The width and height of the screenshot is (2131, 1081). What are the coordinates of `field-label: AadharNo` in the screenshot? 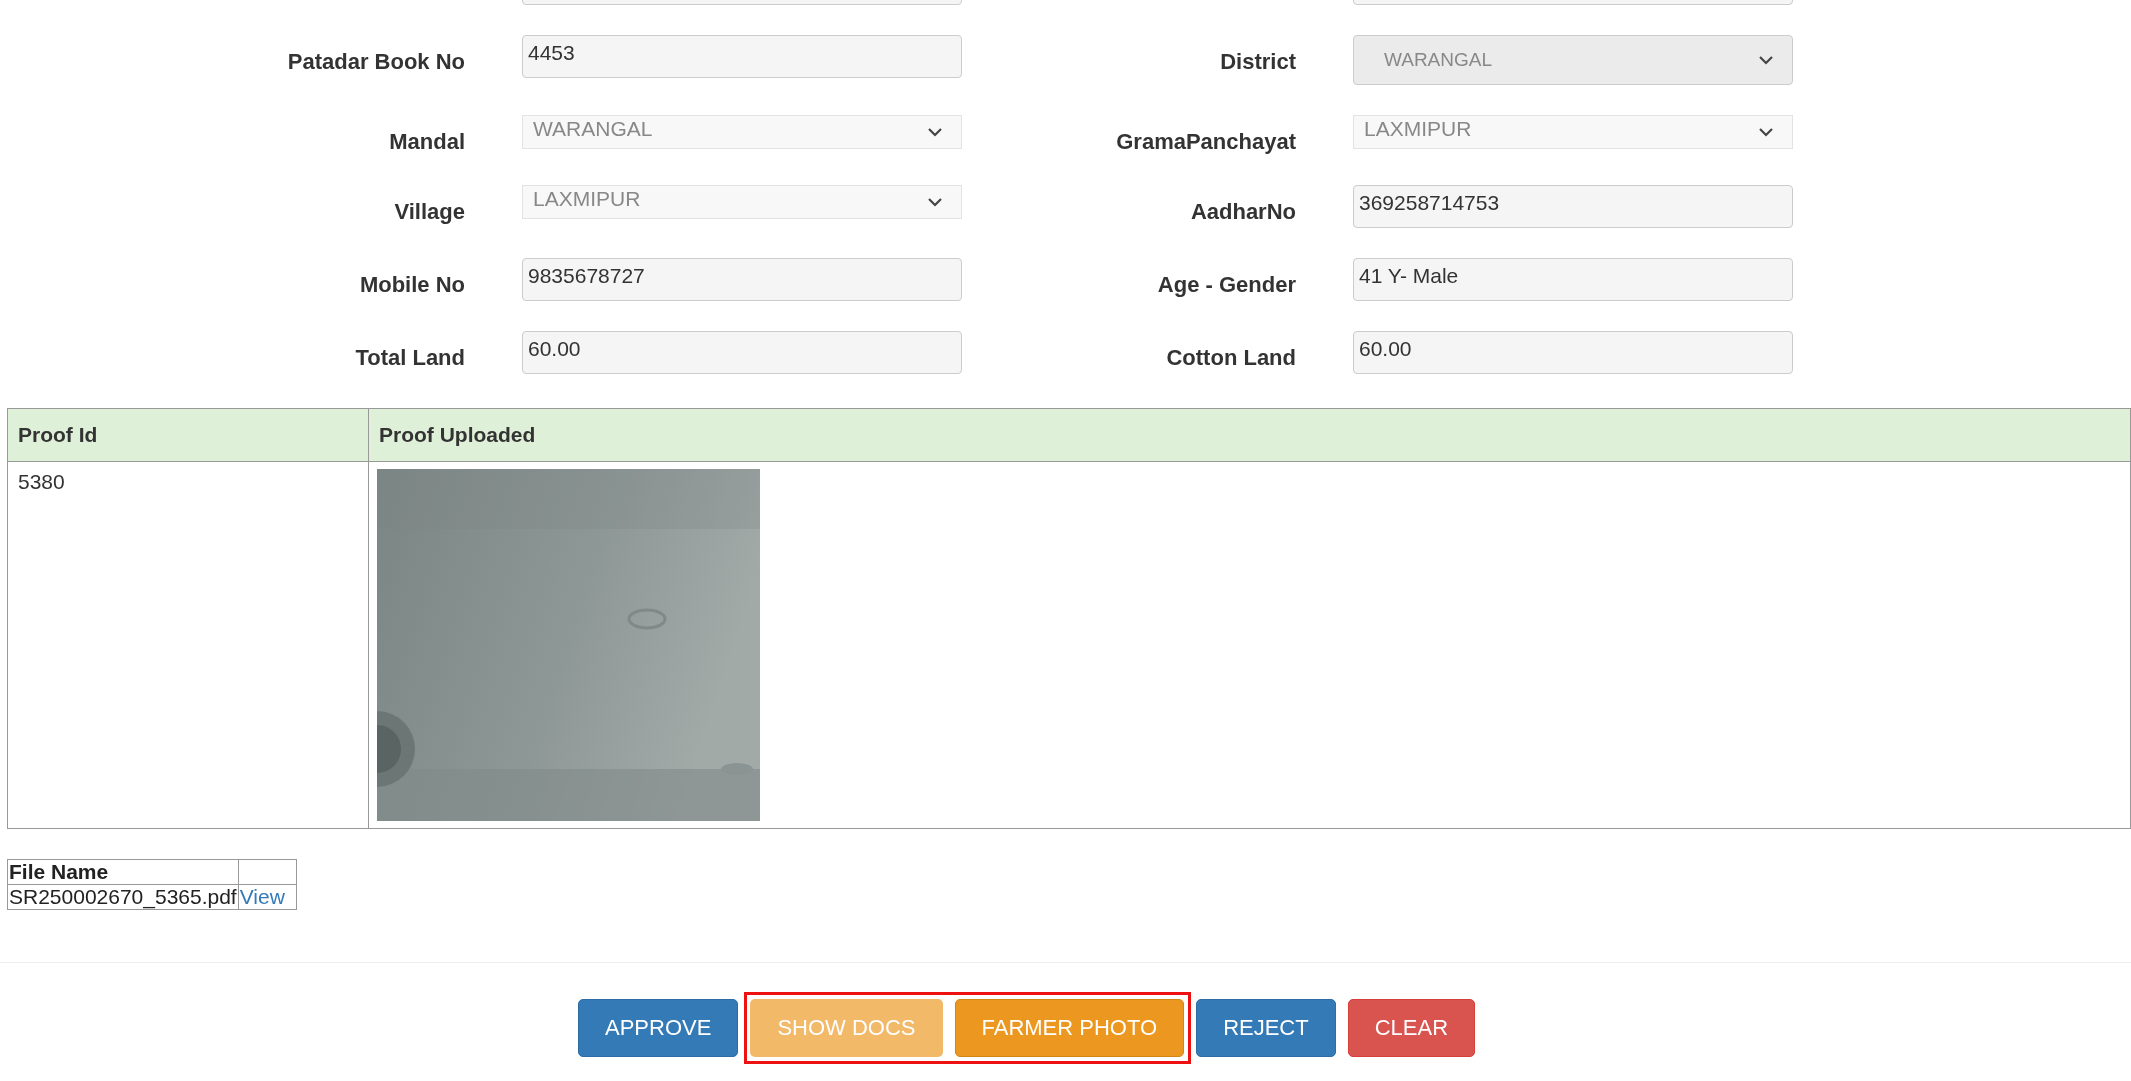 It's located at (1242, 211).